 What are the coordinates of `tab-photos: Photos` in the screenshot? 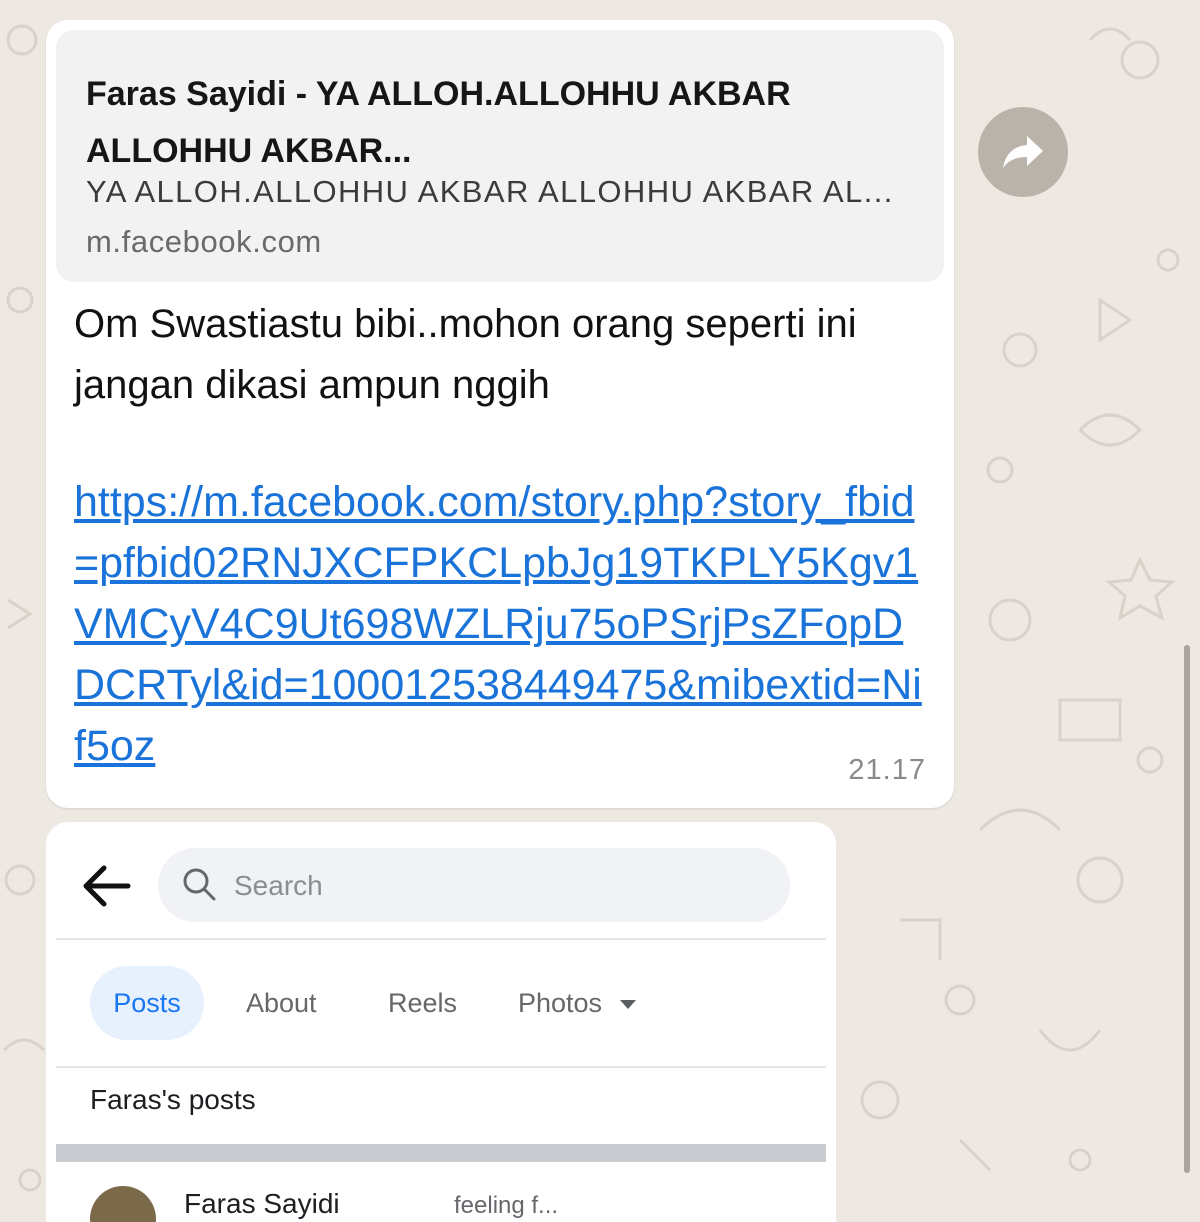 It's located at (577, 1003).